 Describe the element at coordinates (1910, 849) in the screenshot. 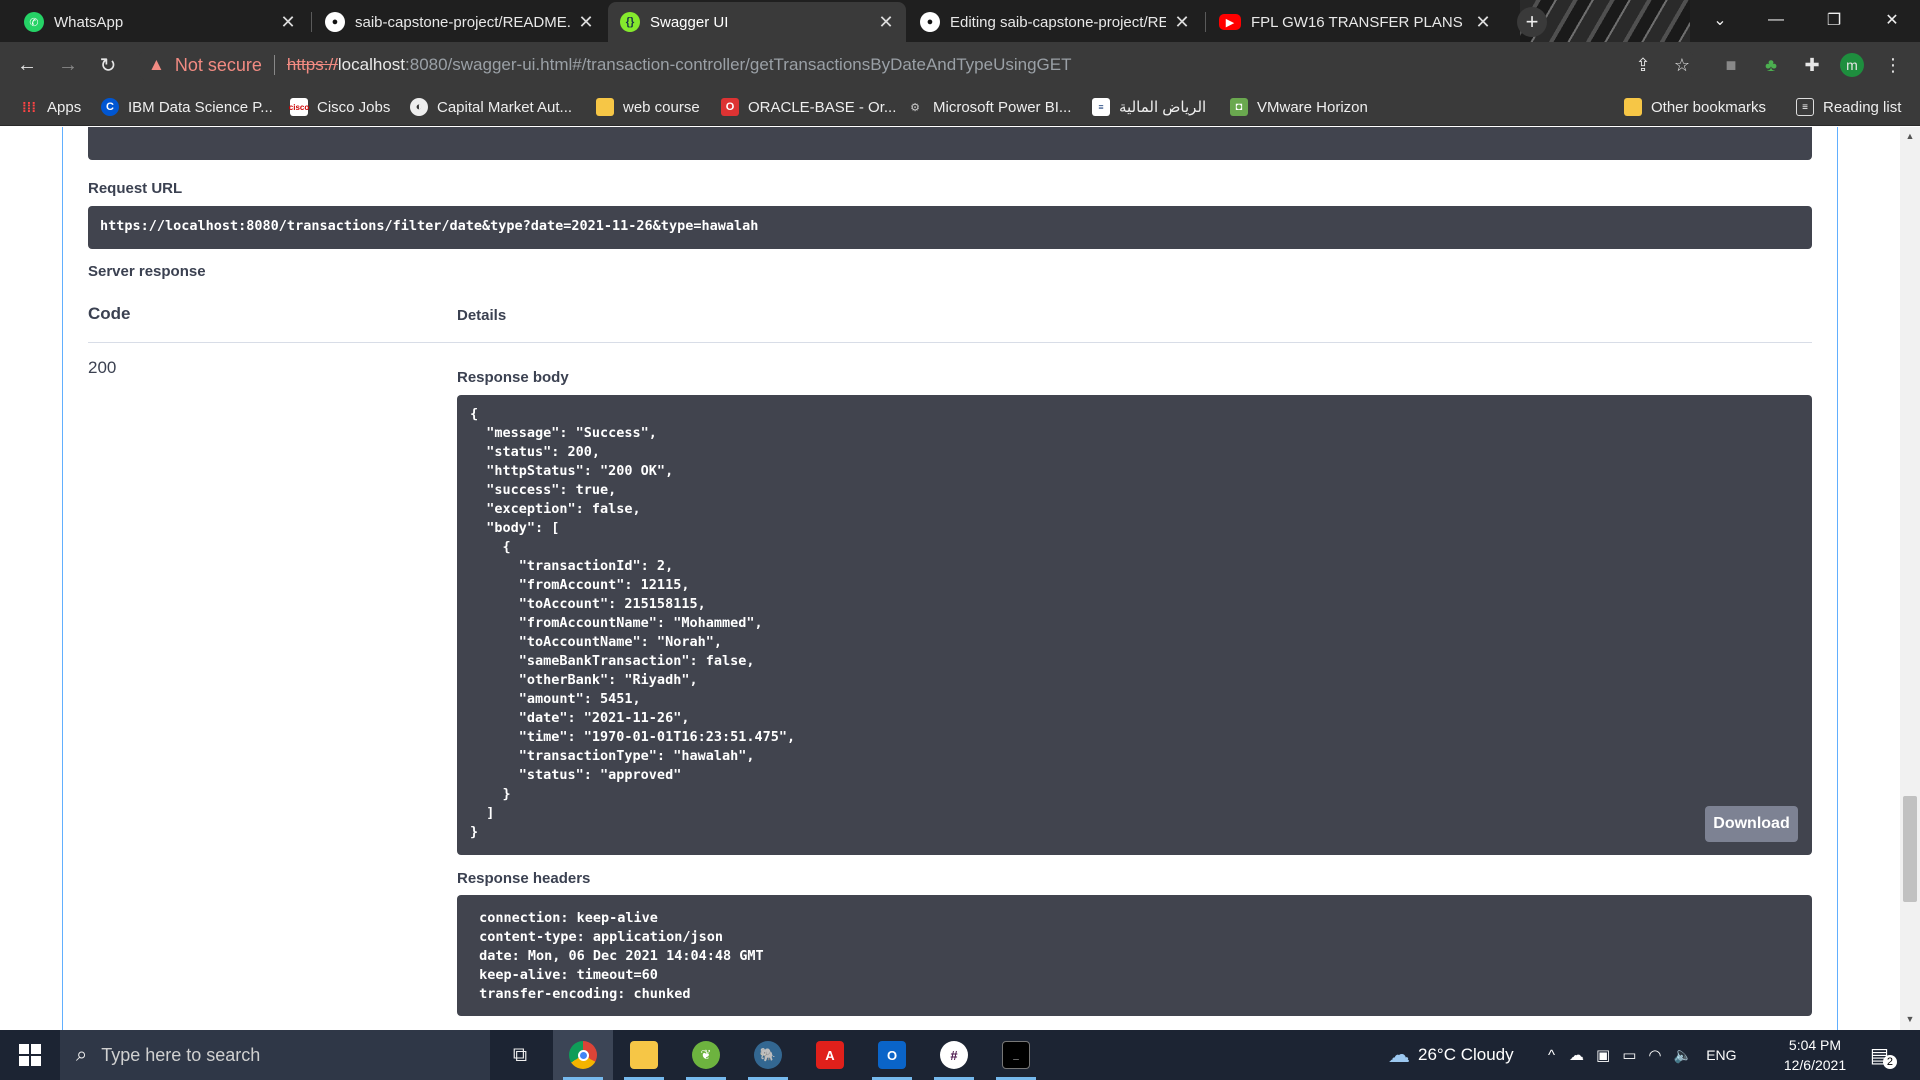

I see `scrollbar-thumb` at that location.